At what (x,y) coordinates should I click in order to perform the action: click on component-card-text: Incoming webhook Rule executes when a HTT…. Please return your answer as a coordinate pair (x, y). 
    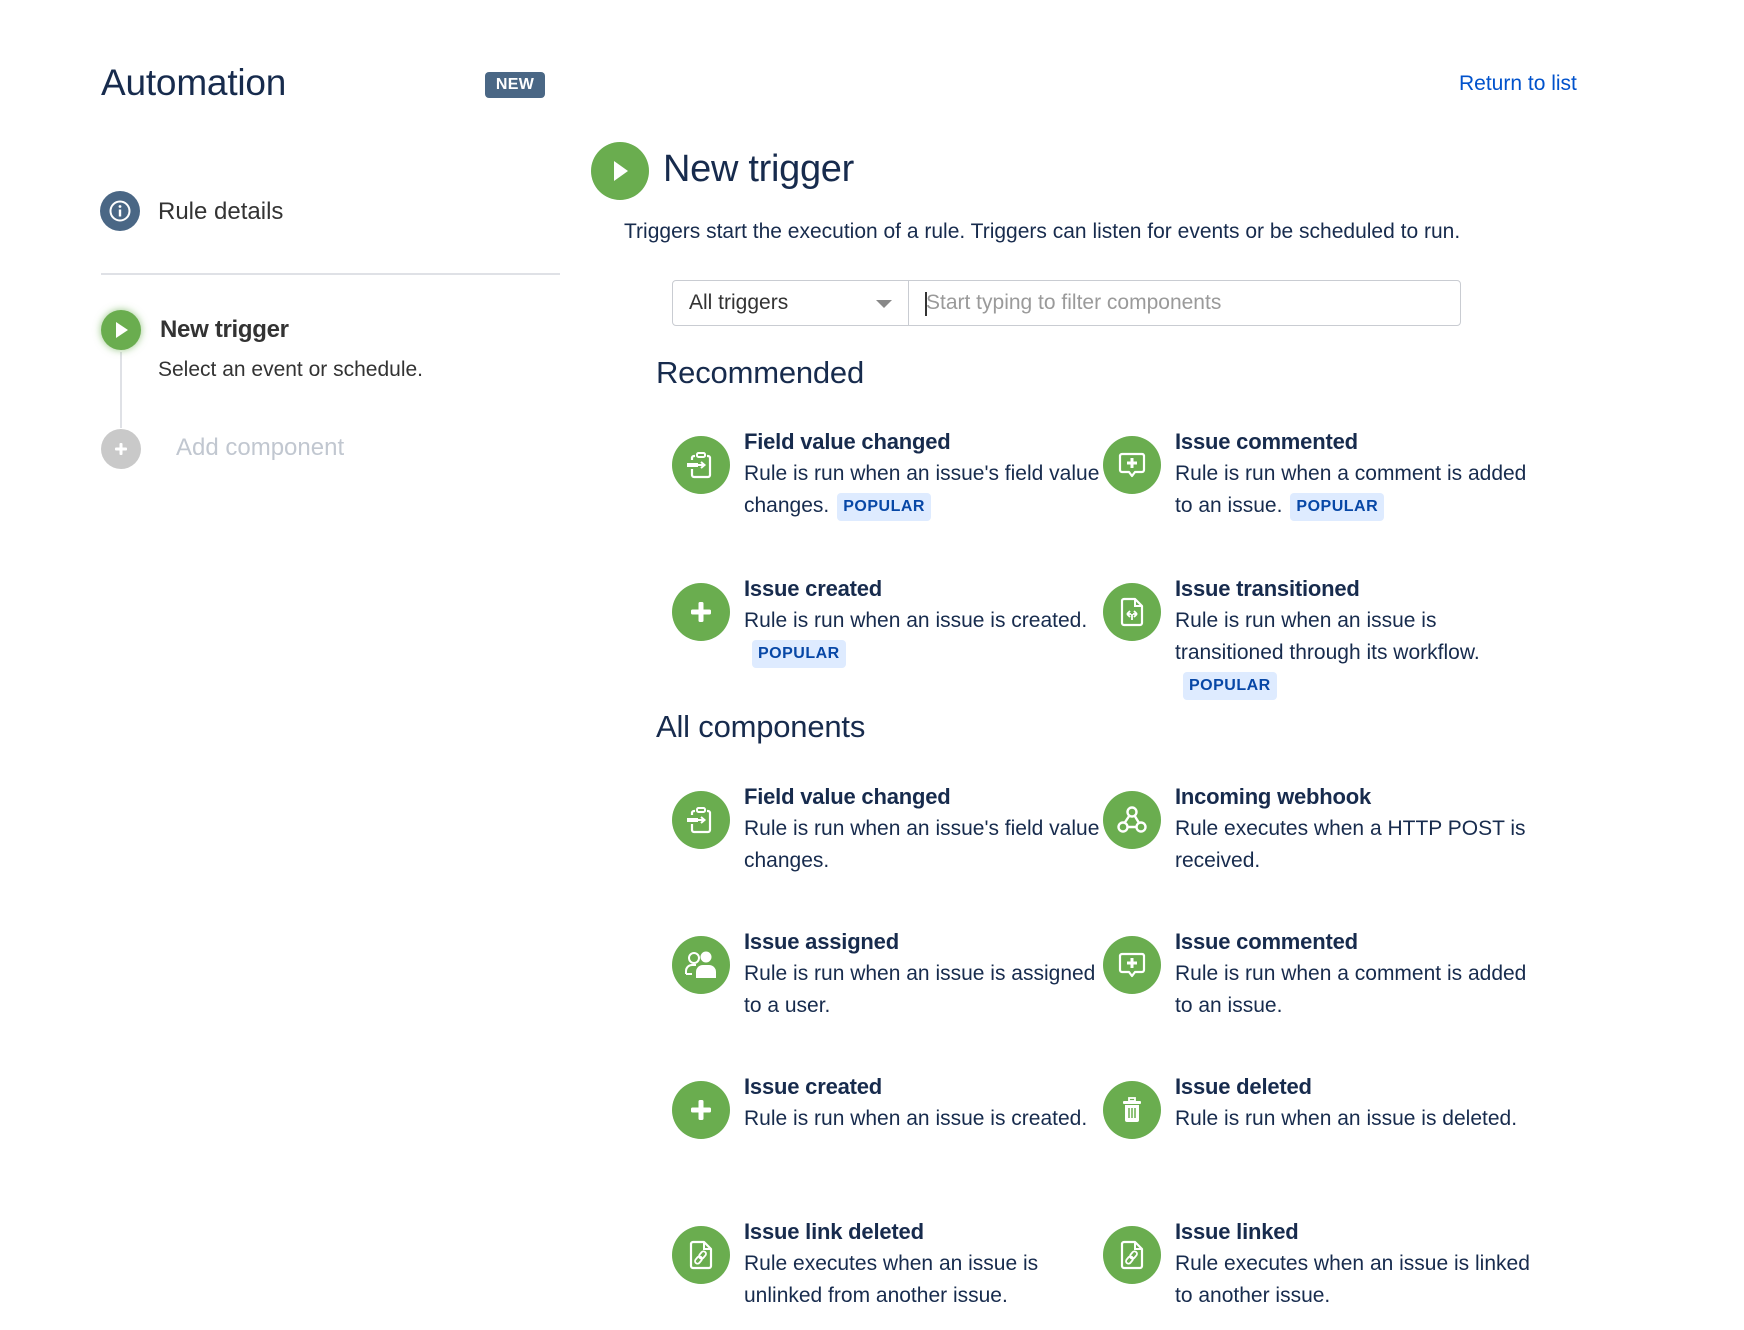
    Looking at the image, I should click on (1355, 829).